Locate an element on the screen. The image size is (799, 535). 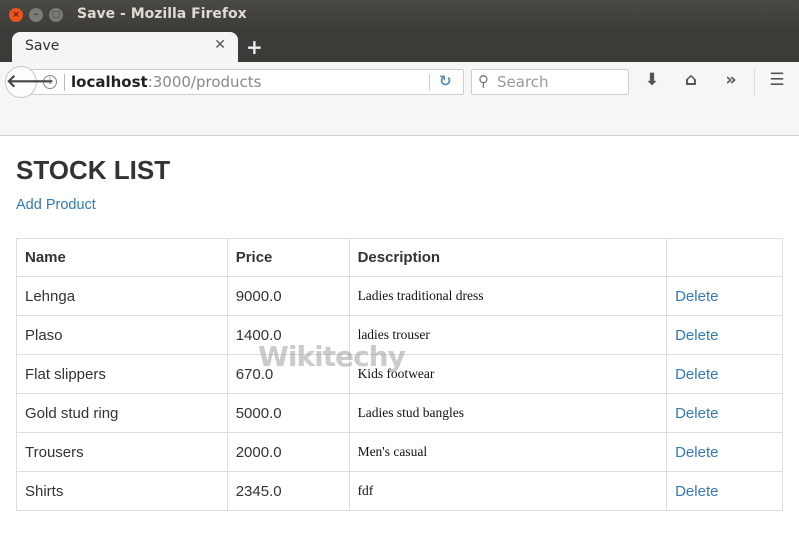
table-row: Plaso 1400.0 ladies trouser Delete is located at coordinates (399, 335).